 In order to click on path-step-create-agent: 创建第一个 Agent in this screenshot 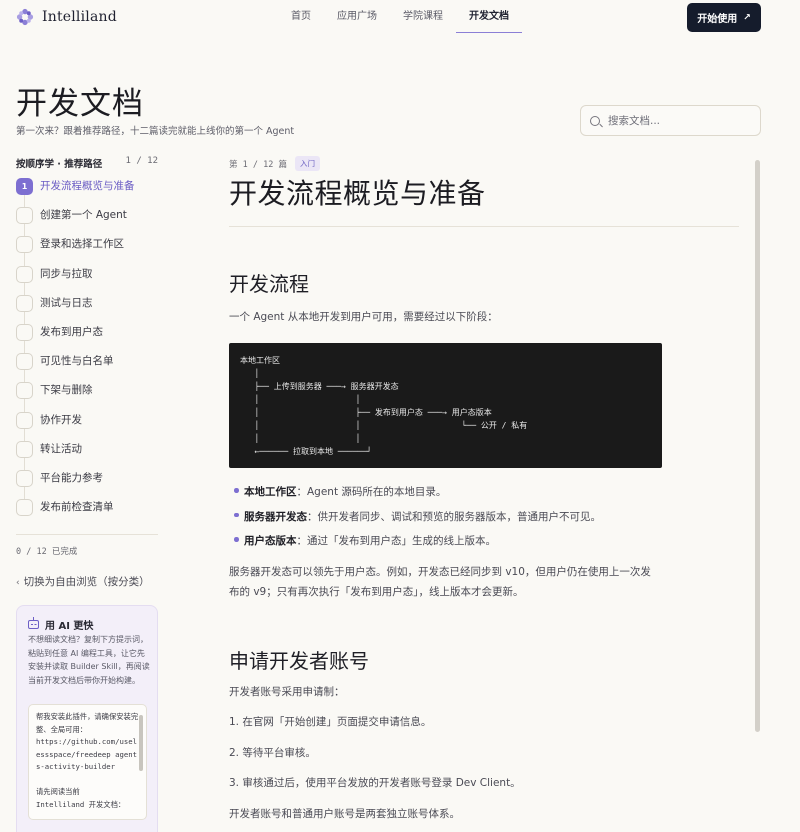, I will do `click(96, 221)`.